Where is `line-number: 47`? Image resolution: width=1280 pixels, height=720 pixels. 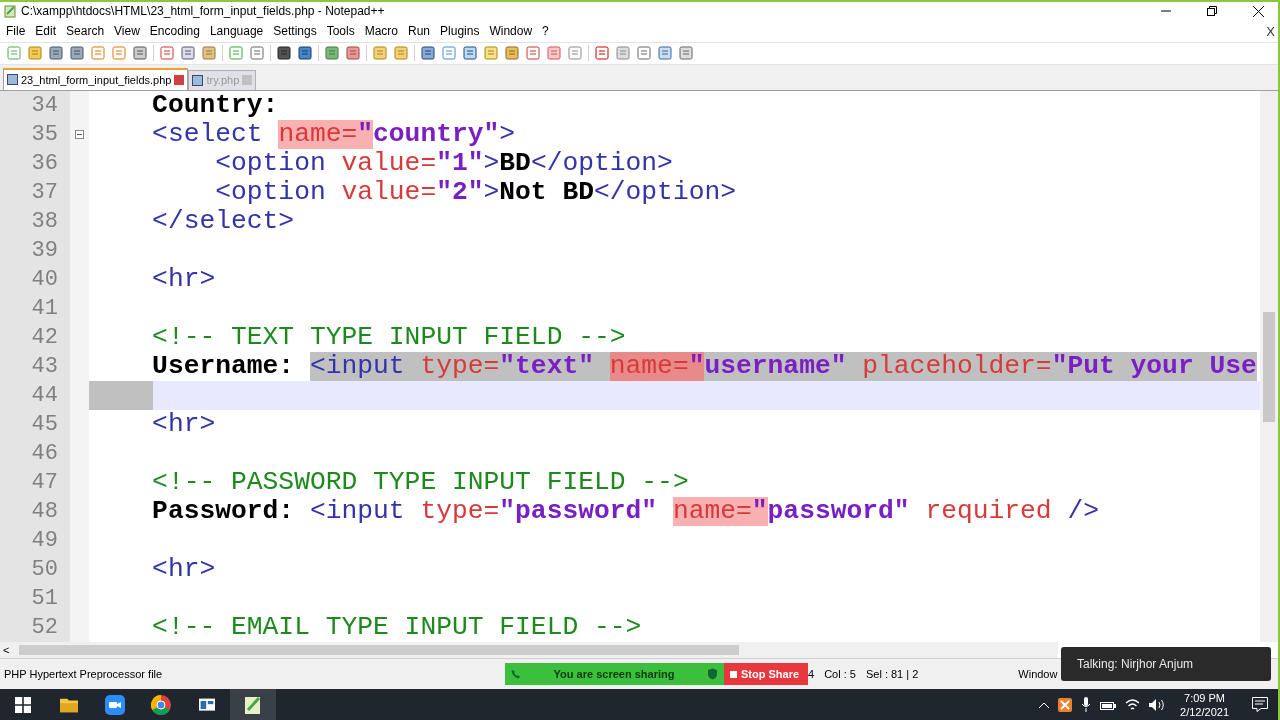
line-number: 47 is located at coordinates (35, 482).